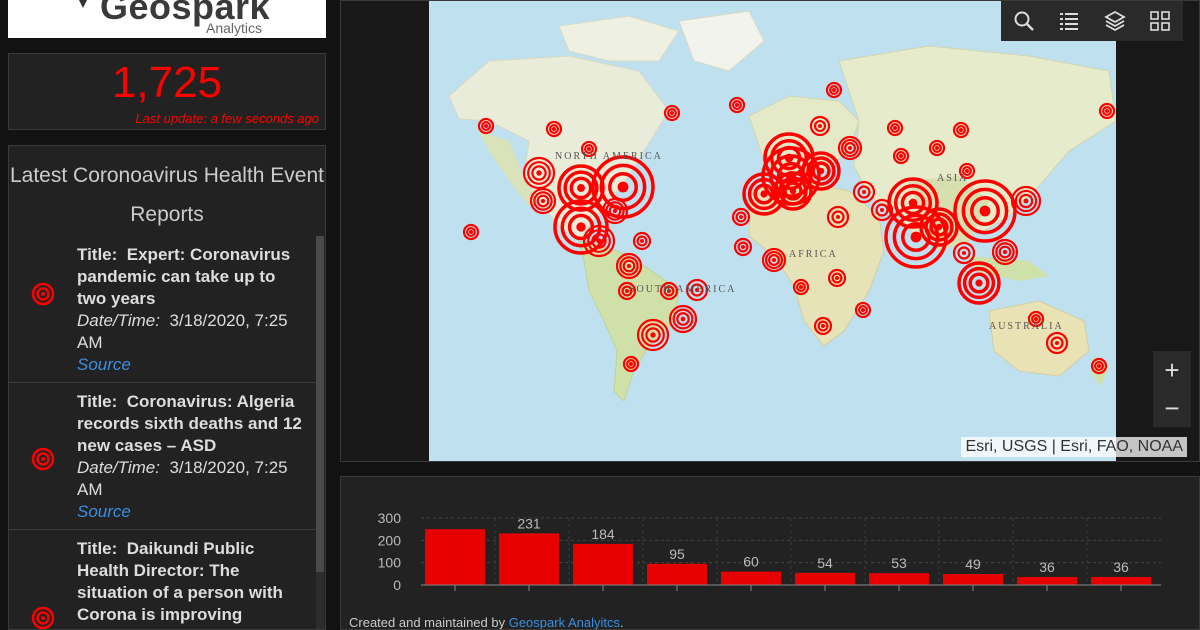 The image size is (1200, 630). I want to click on map-label-south-america: SOUTH AMERICA, so click(683, 289).